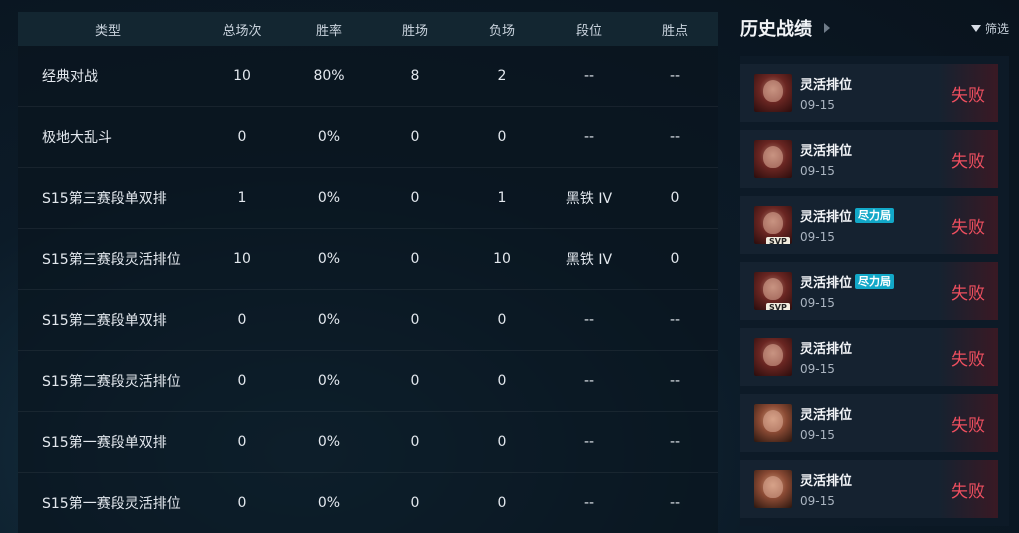 The image size is (1019, 533). I want to click on table-row: 极地大乱斗 0 0% 0 0 -- --, so click(368, 137).